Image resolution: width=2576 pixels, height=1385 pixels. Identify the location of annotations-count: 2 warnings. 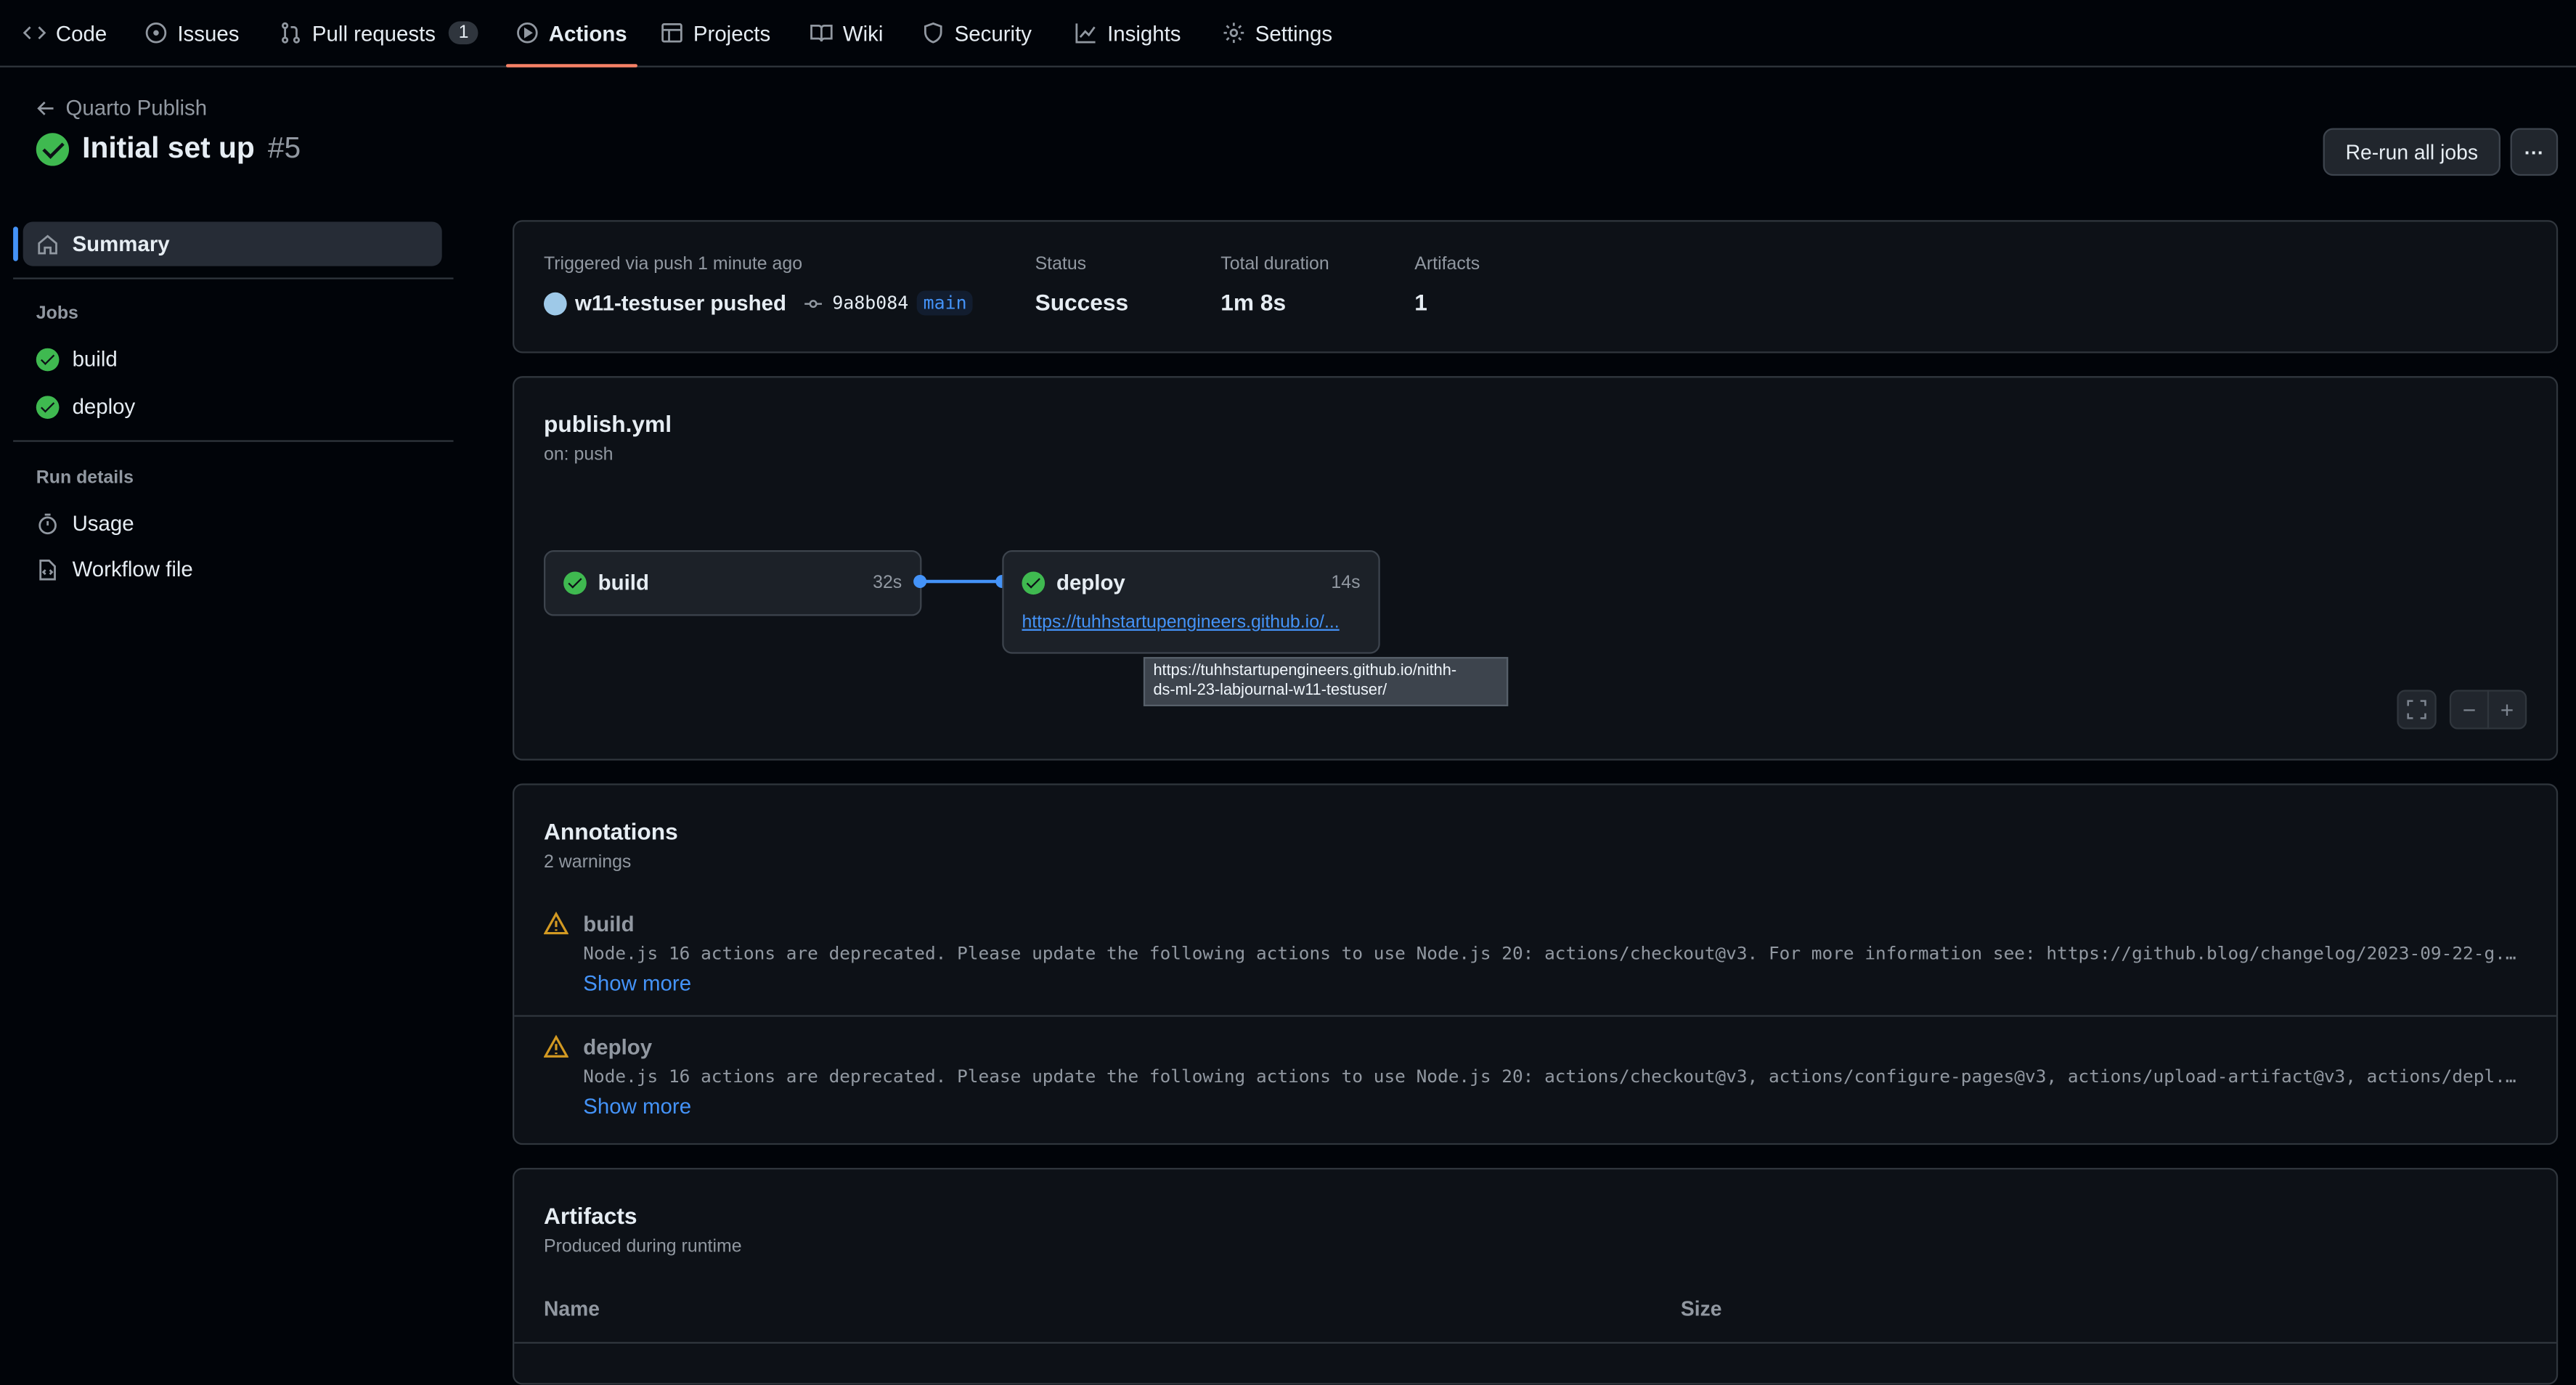
(587, 862).